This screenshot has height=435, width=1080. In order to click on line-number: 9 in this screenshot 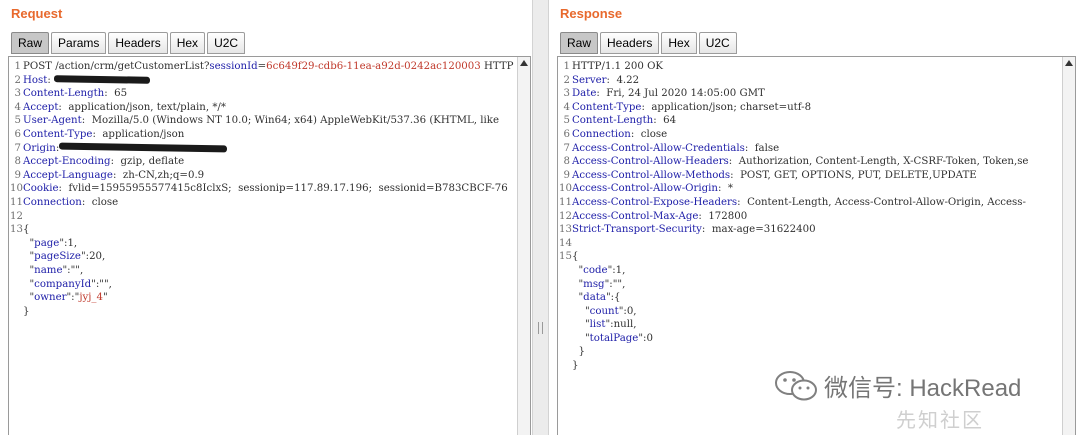, I will do `click(17, 175)`.